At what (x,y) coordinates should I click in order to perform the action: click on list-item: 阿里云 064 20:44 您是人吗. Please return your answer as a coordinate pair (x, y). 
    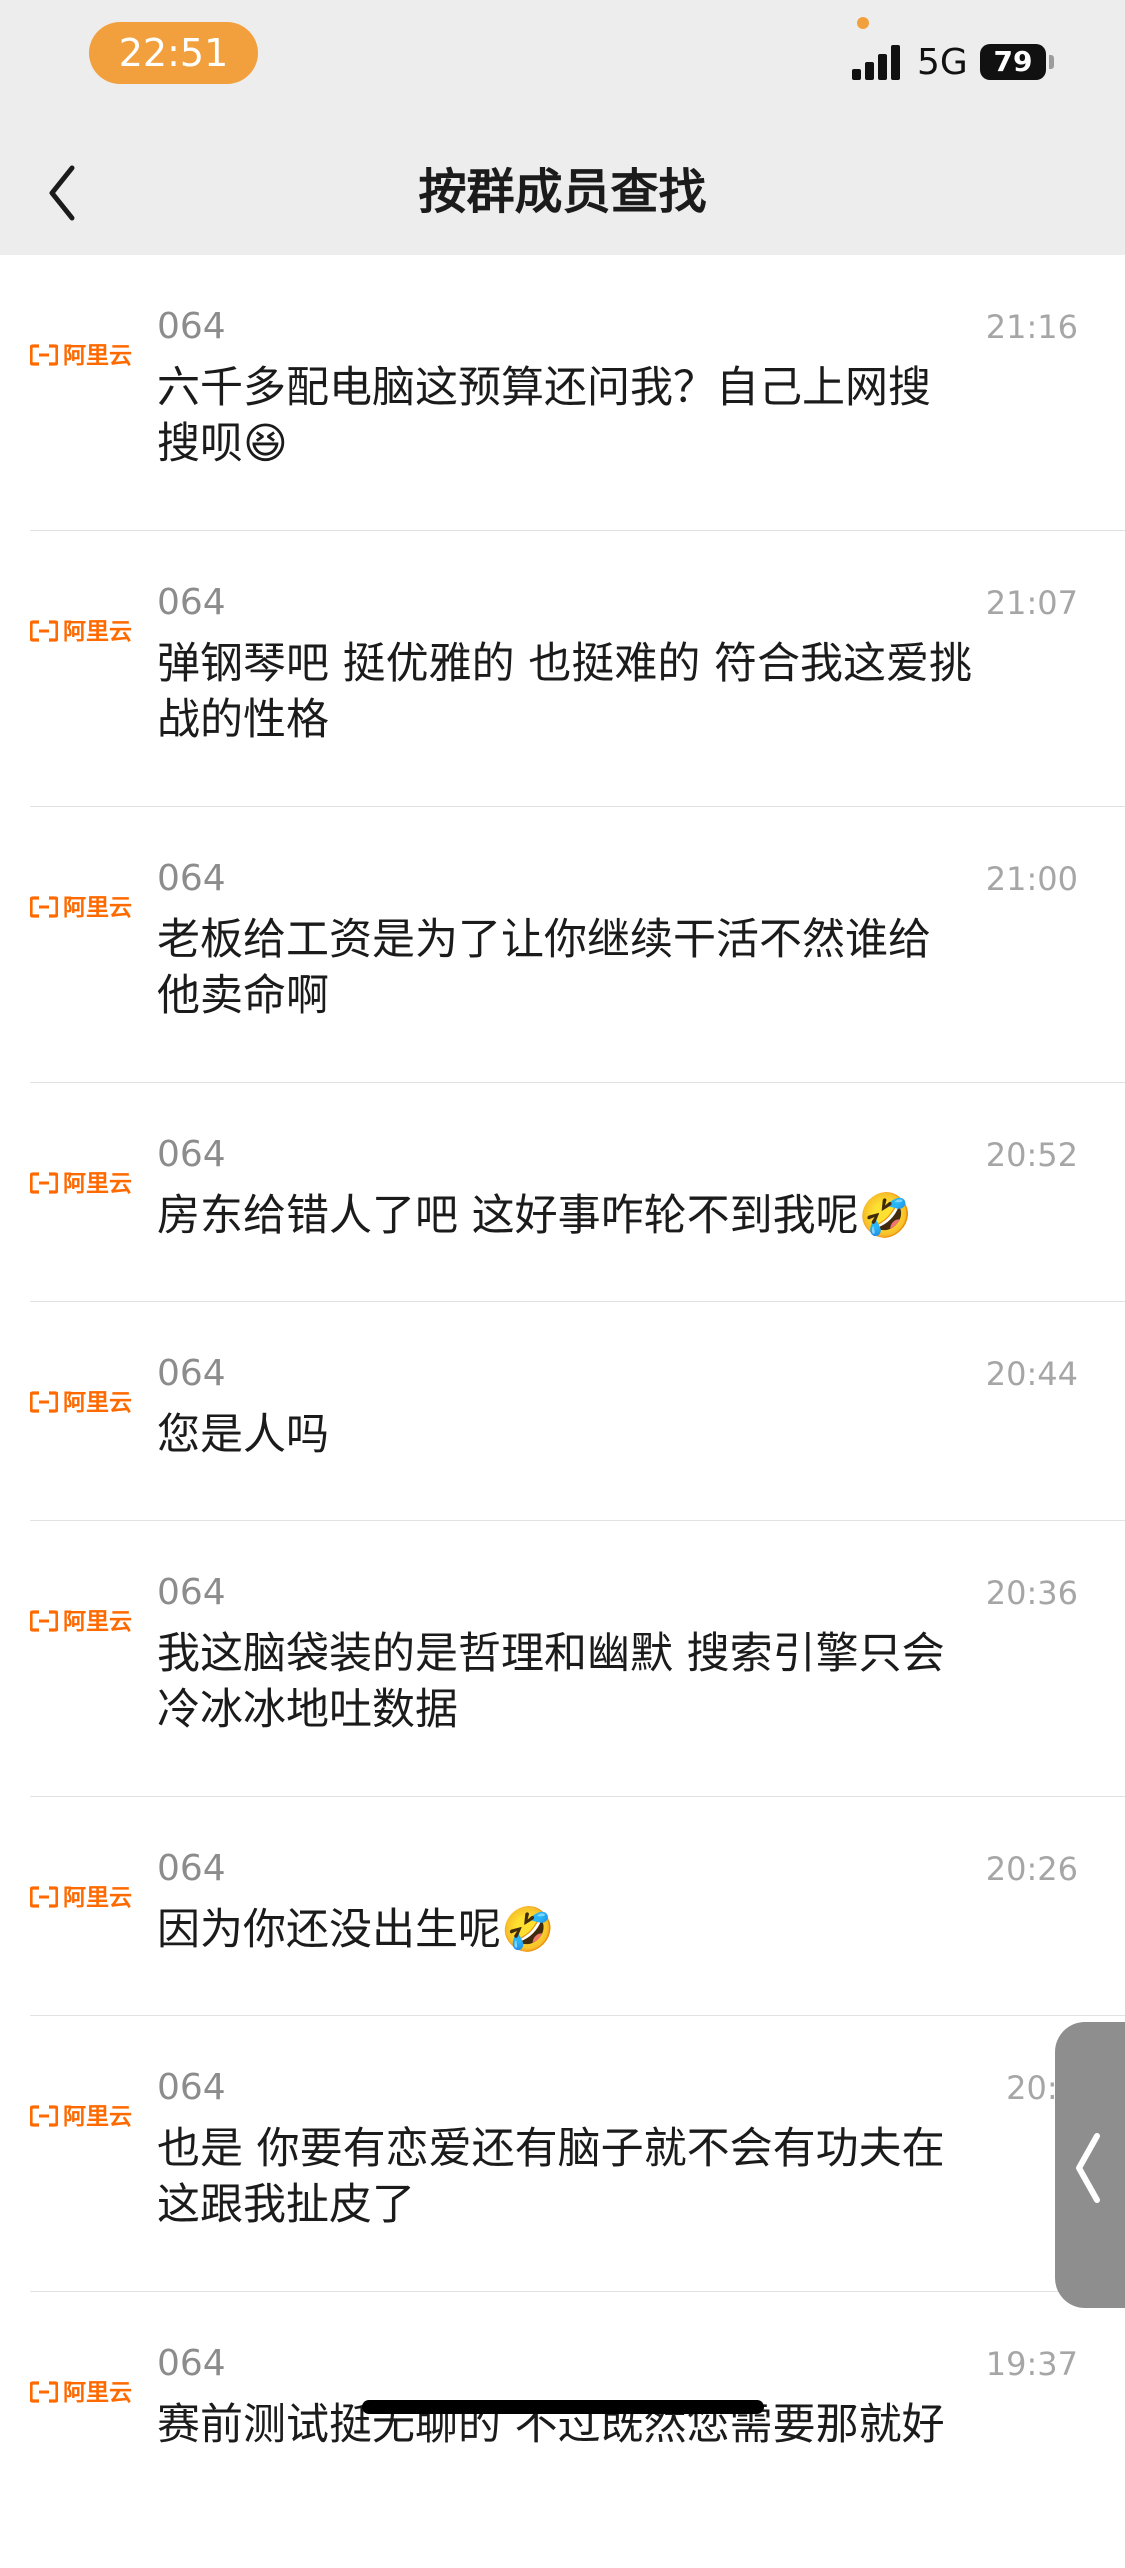
    Looking at the image, I should click on (562, 1411).